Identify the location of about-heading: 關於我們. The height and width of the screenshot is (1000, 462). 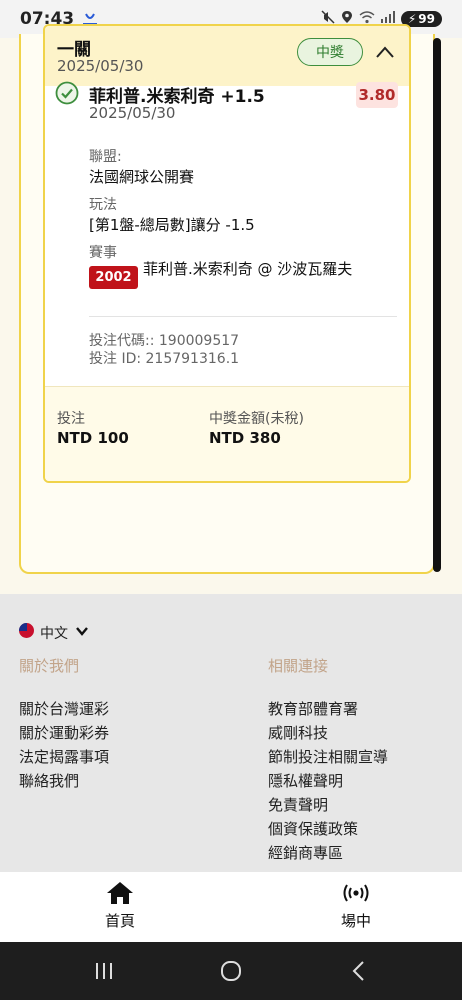
(49, 666).